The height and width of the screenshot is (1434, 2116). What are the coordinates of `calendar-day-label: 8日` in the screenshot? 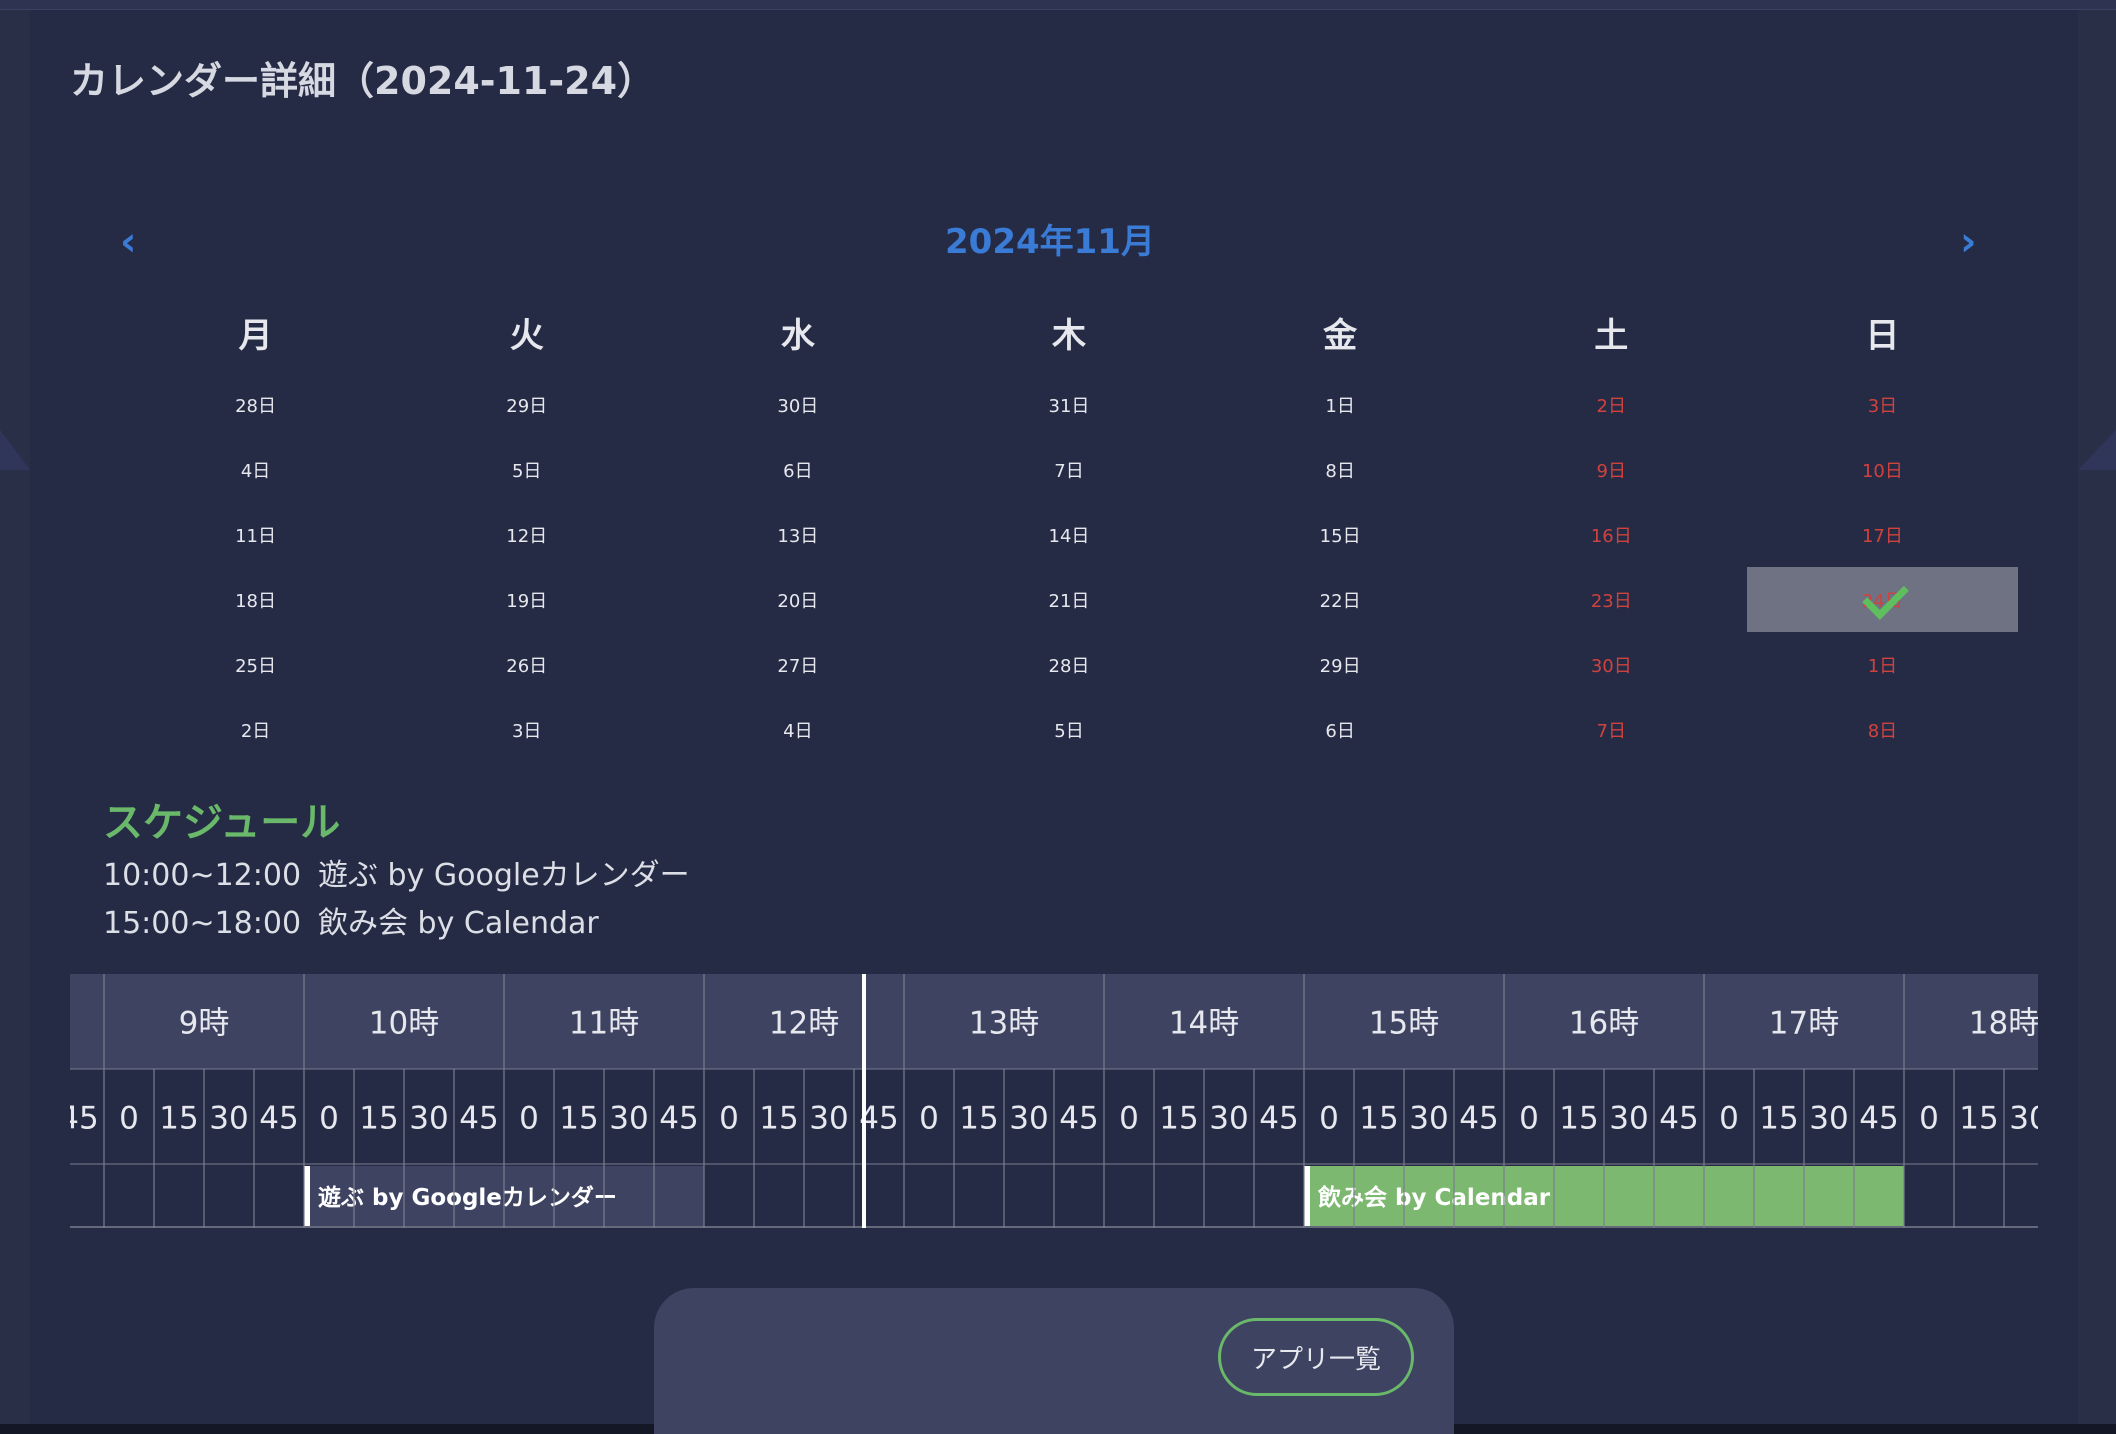 It's located at (1340, 471).